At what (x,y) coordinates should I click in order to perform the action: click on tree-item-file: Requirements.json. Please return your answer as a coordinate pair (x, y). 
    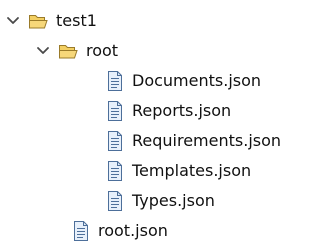
    Looking at the image, I should click on (193, 141).